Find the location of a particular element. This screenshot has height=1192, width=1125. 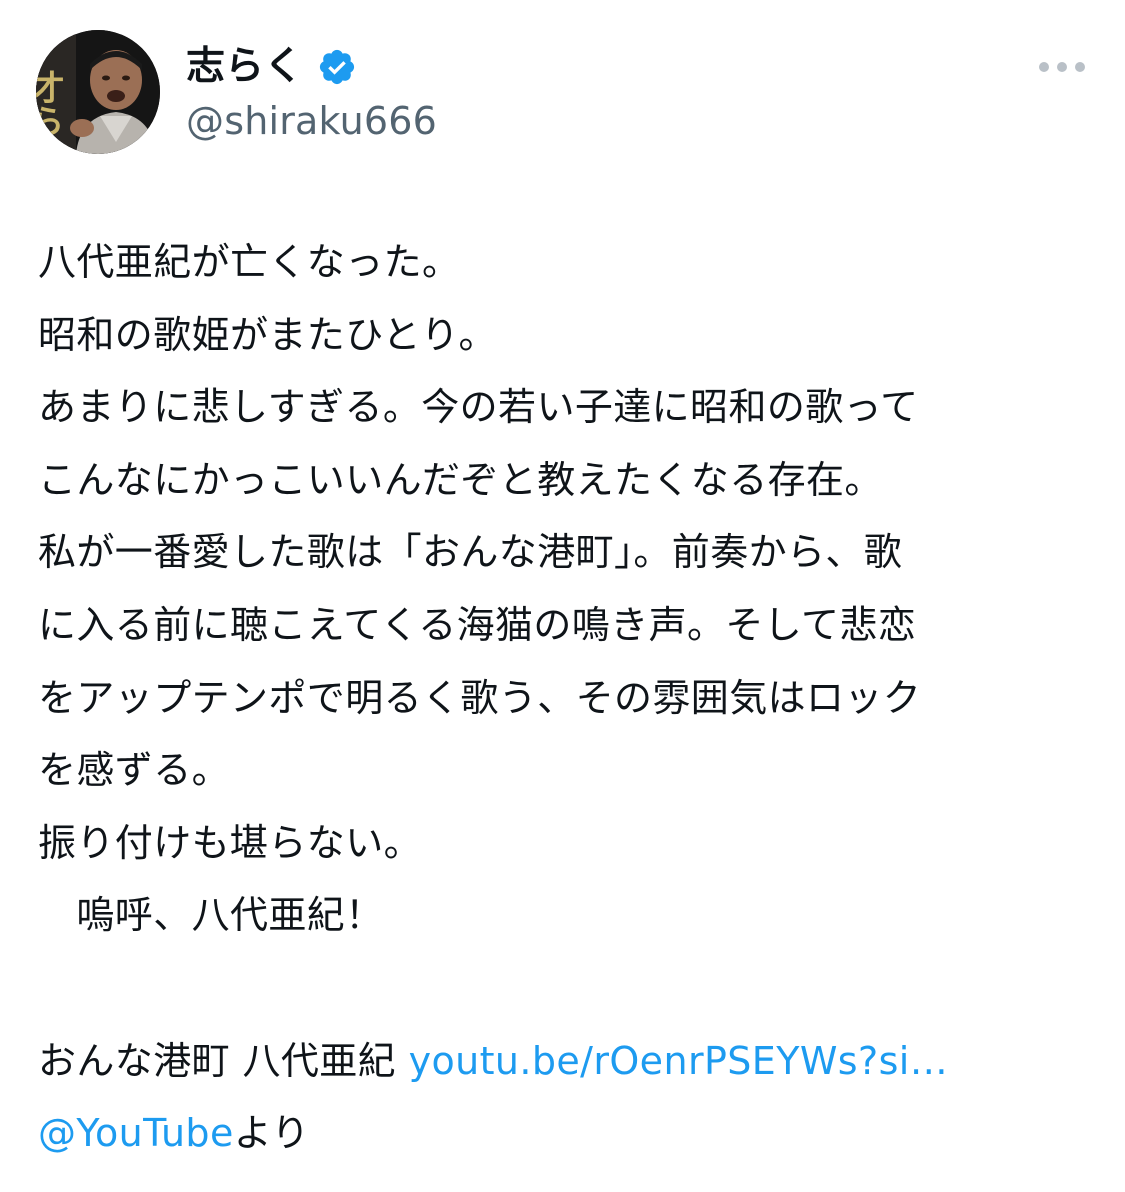

tweet-line: 振り付けも堪らない。 is located at coordinates (230, 842).